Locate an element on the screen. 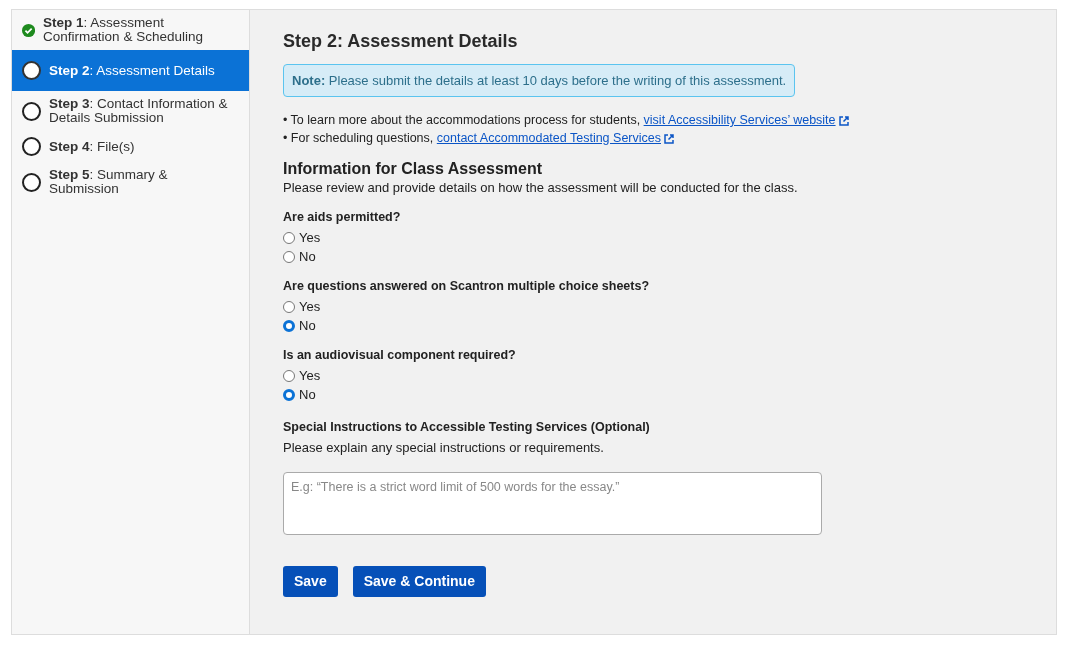 The width and height of the screenshot is (1076, 649). step-item: Step 3: Contact Information & Details Submission is located at coordinates (130, 111).